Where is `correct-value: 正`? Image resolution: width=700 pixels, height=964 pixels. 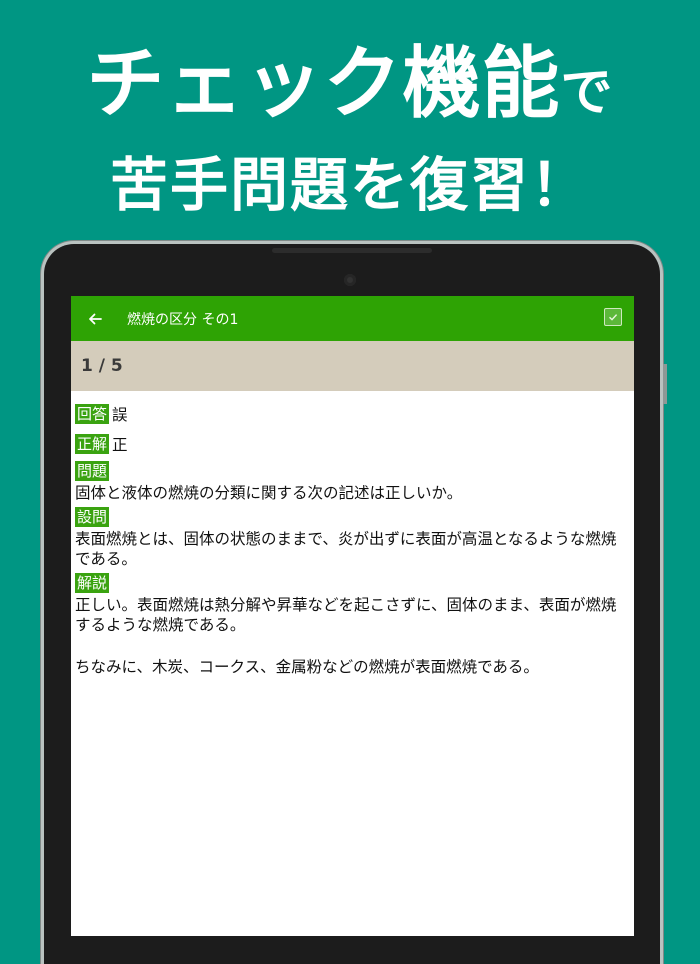
correct-value: 正 is located at coordinates (120, 445).